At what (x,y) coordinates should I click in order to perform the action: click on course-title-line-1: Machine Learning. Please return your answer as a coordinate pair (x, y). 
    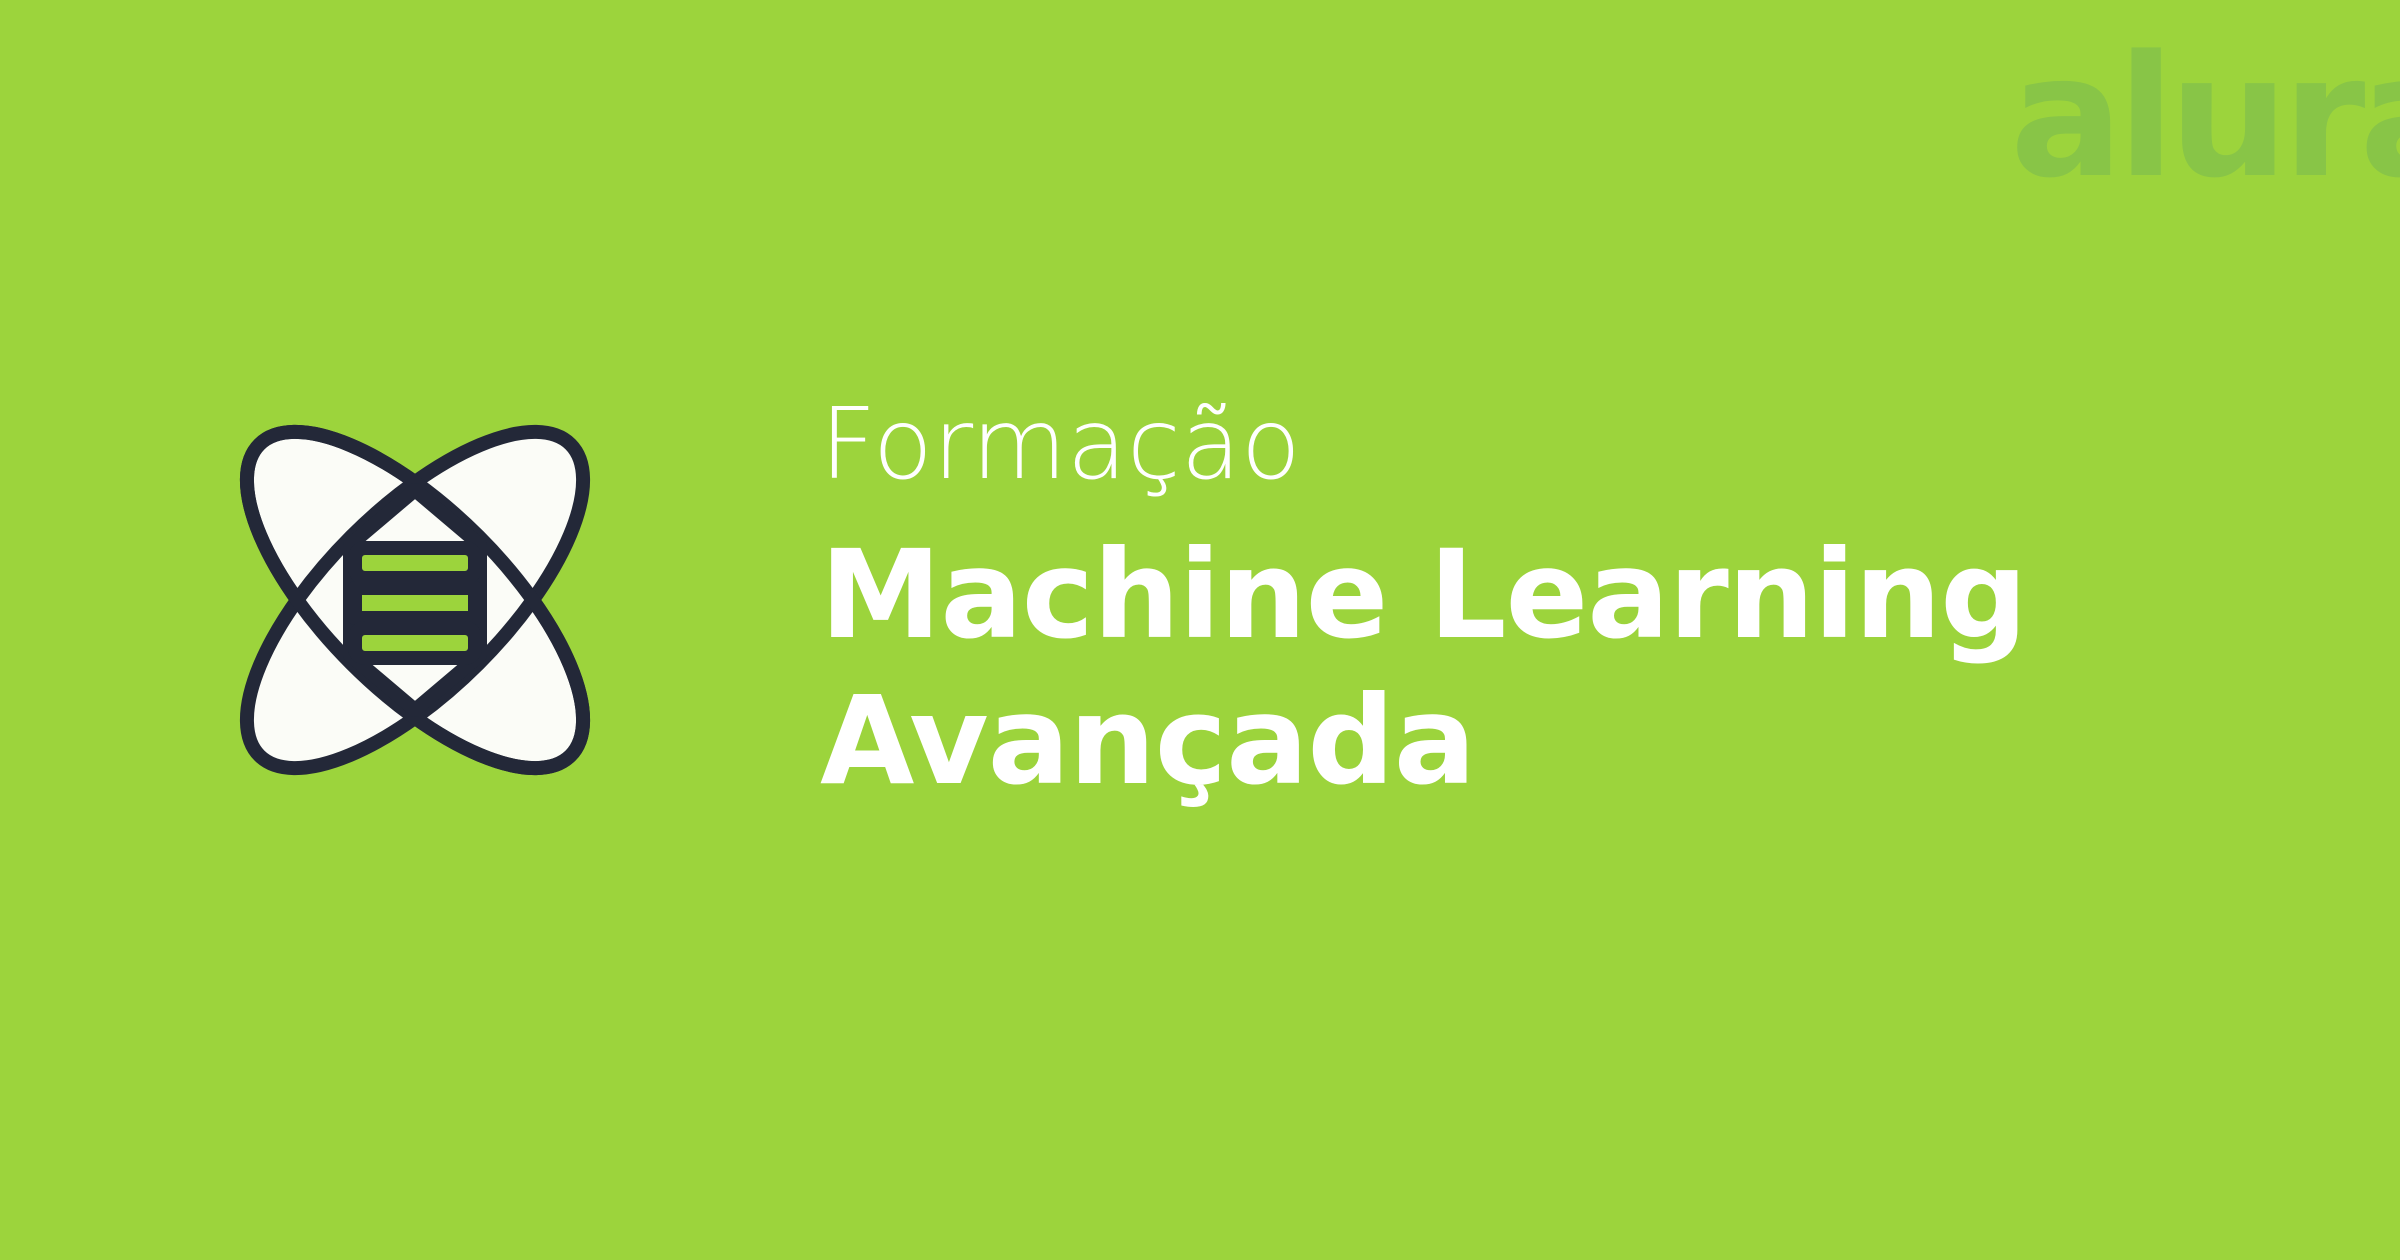
    Looking at the image, I should click on (1424, 595).